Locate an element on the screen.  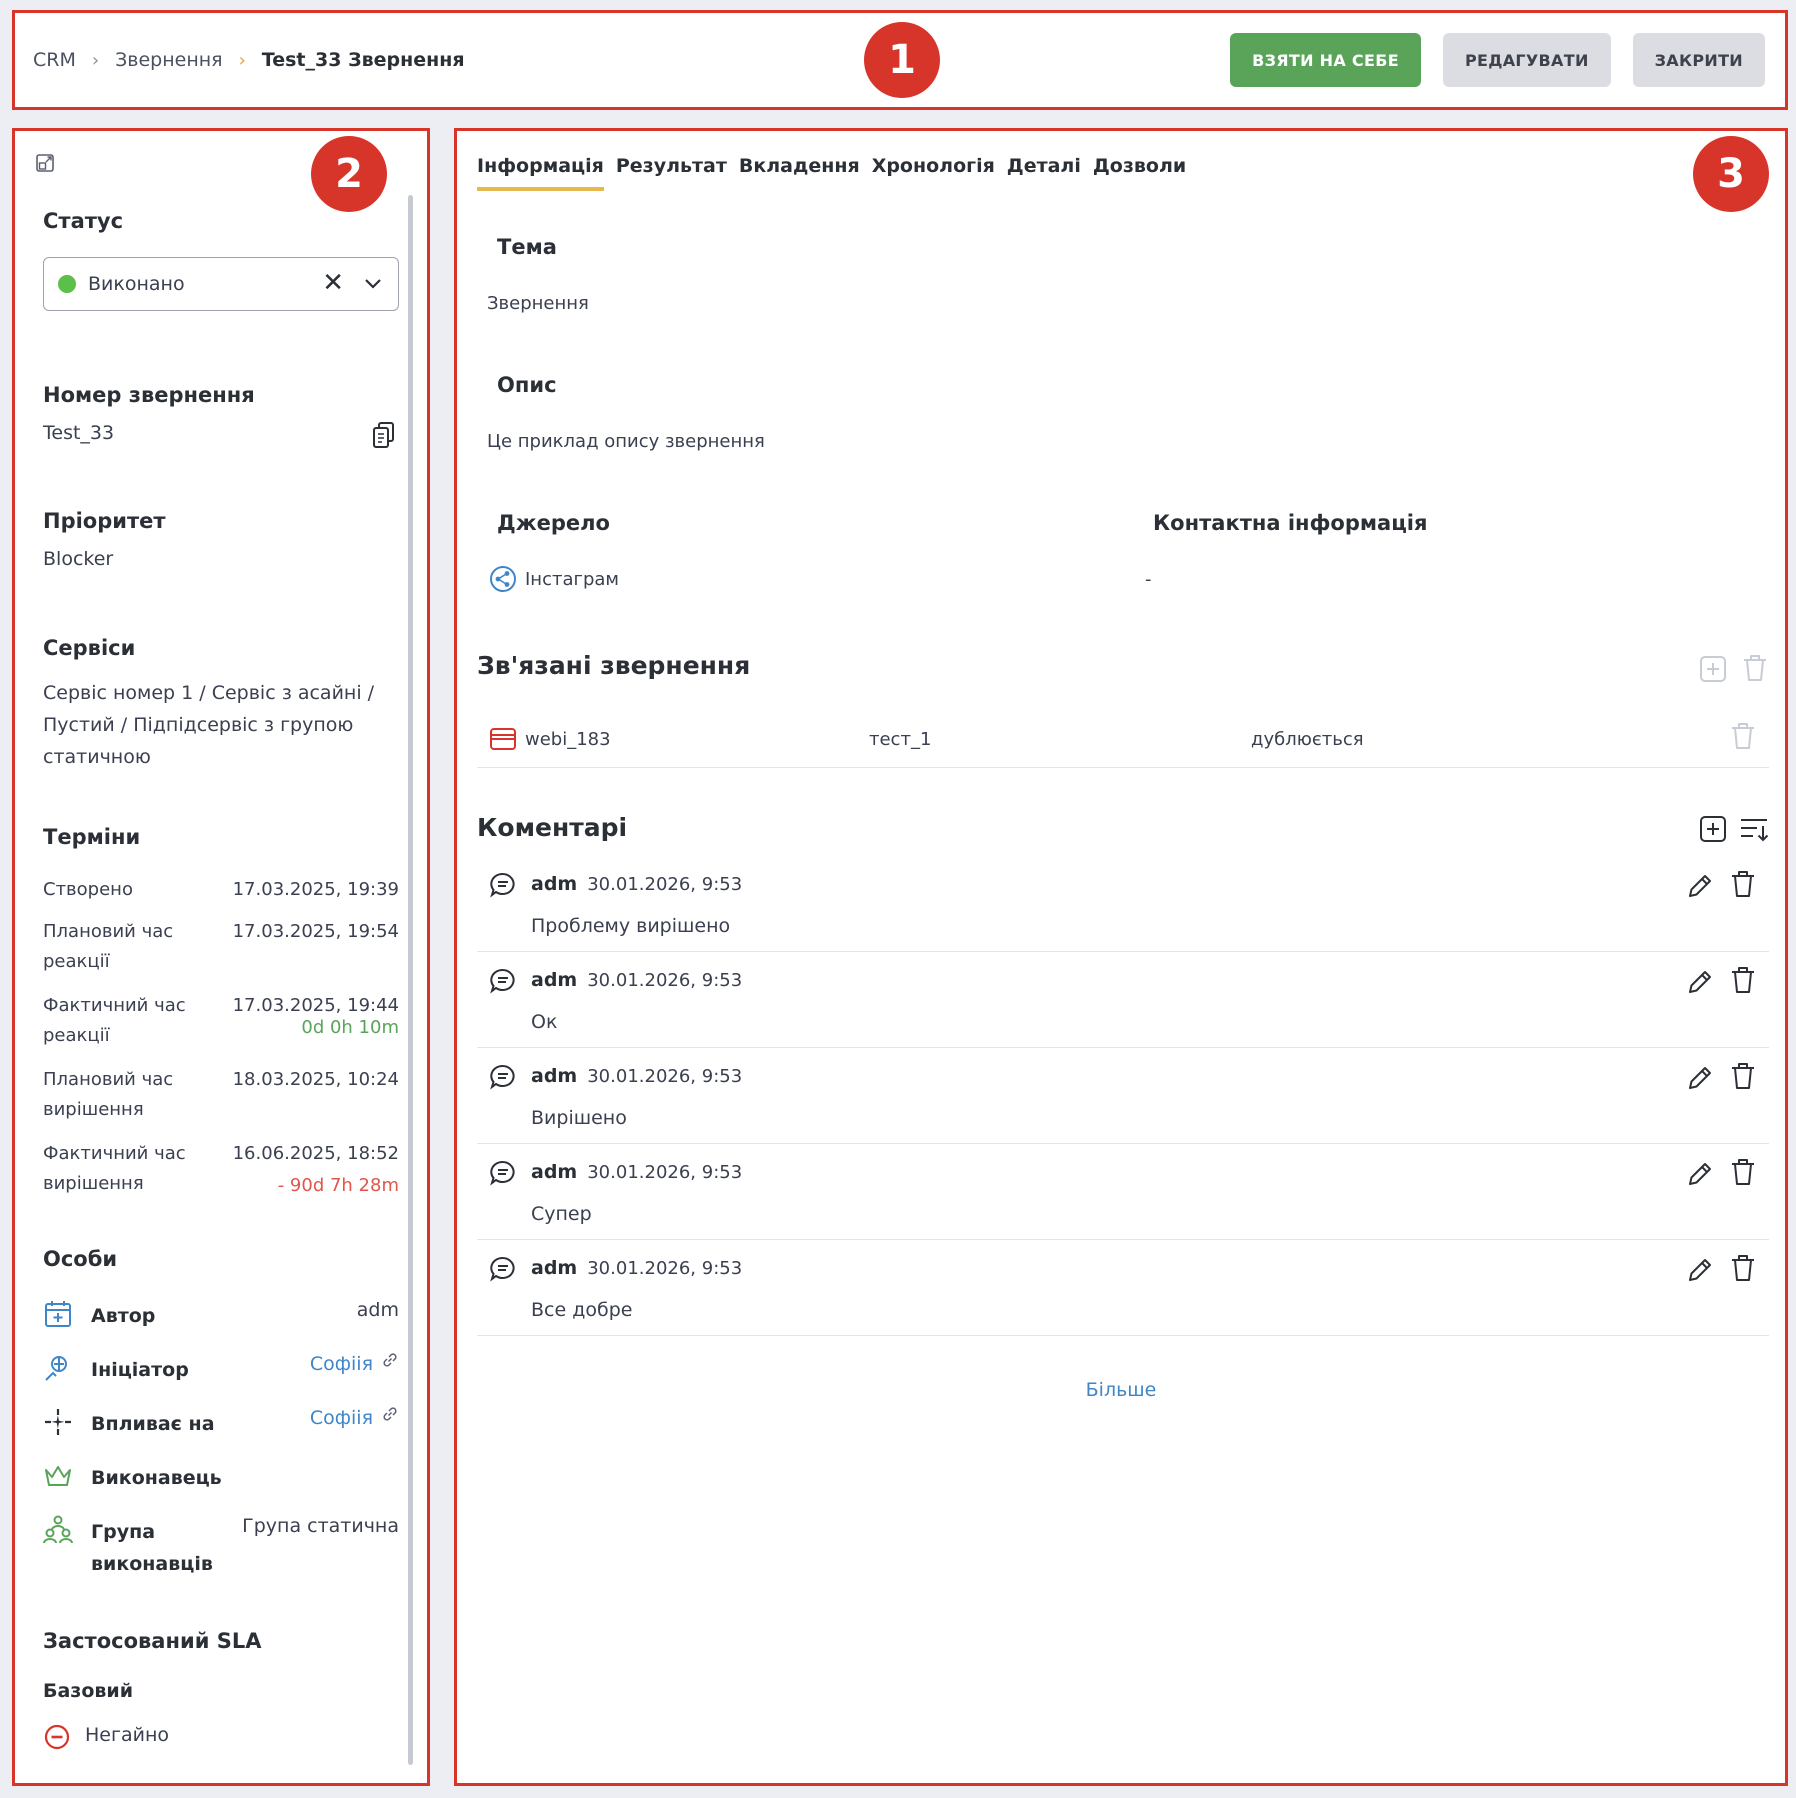
breadcrumb-current: Test_33 Звернення is located at coordinates (363, 60).